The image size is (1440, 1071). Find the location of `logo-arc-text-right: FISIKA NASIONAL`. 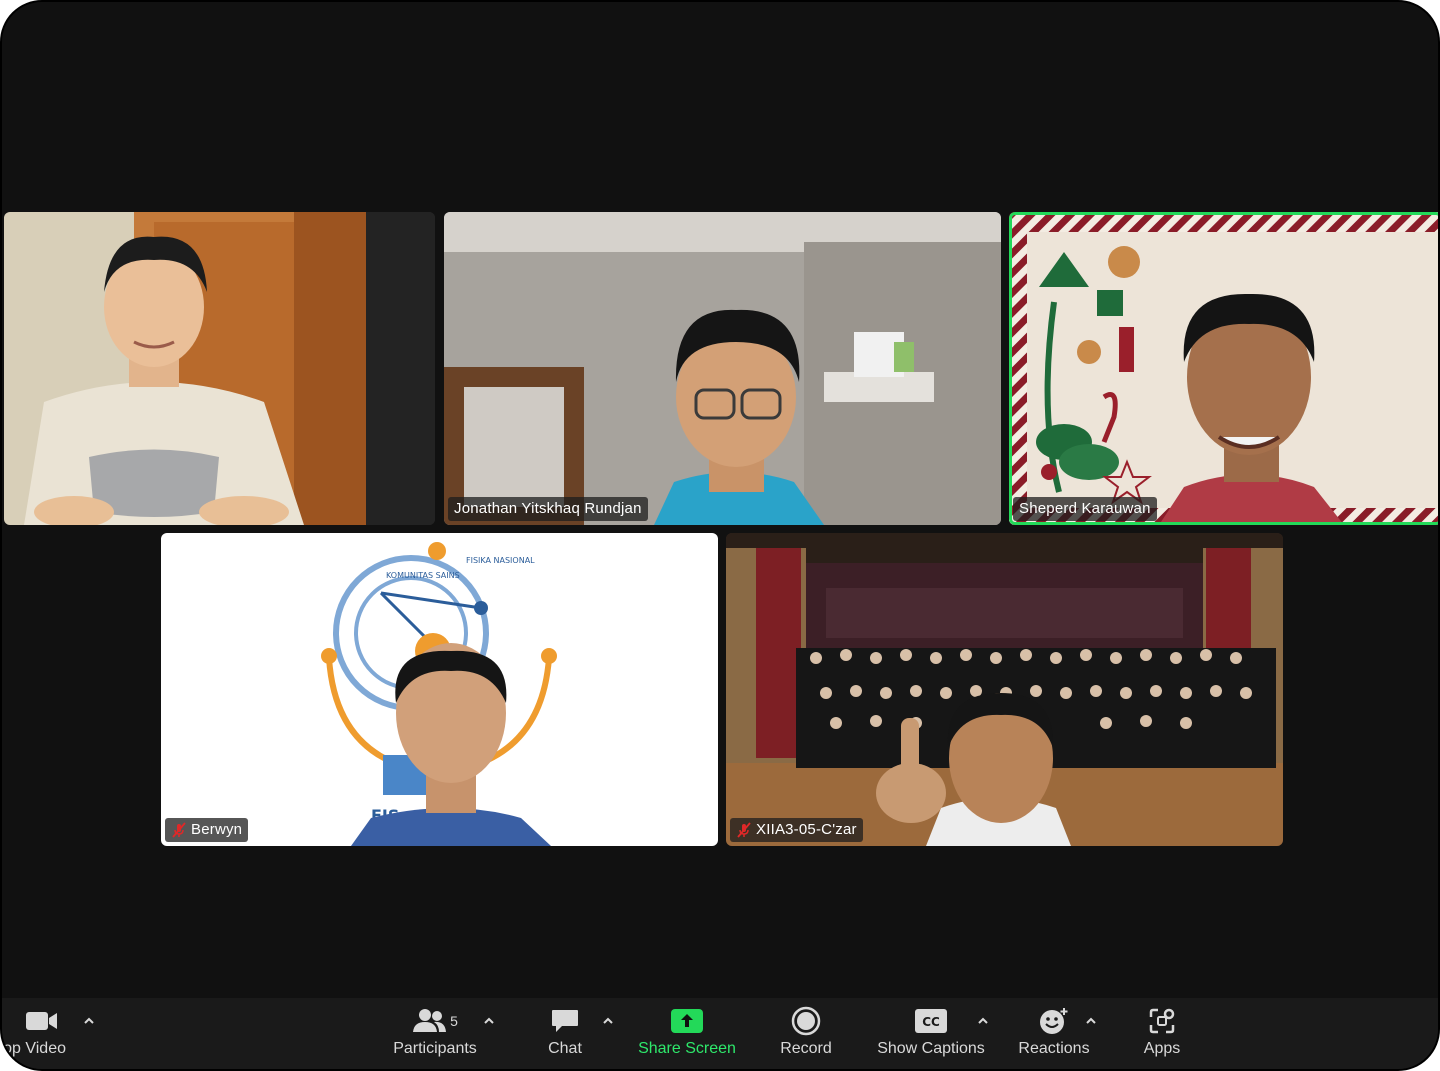

logo-arc-text-right: FISIKA NASIONAL is located at coordinates (500, 560).